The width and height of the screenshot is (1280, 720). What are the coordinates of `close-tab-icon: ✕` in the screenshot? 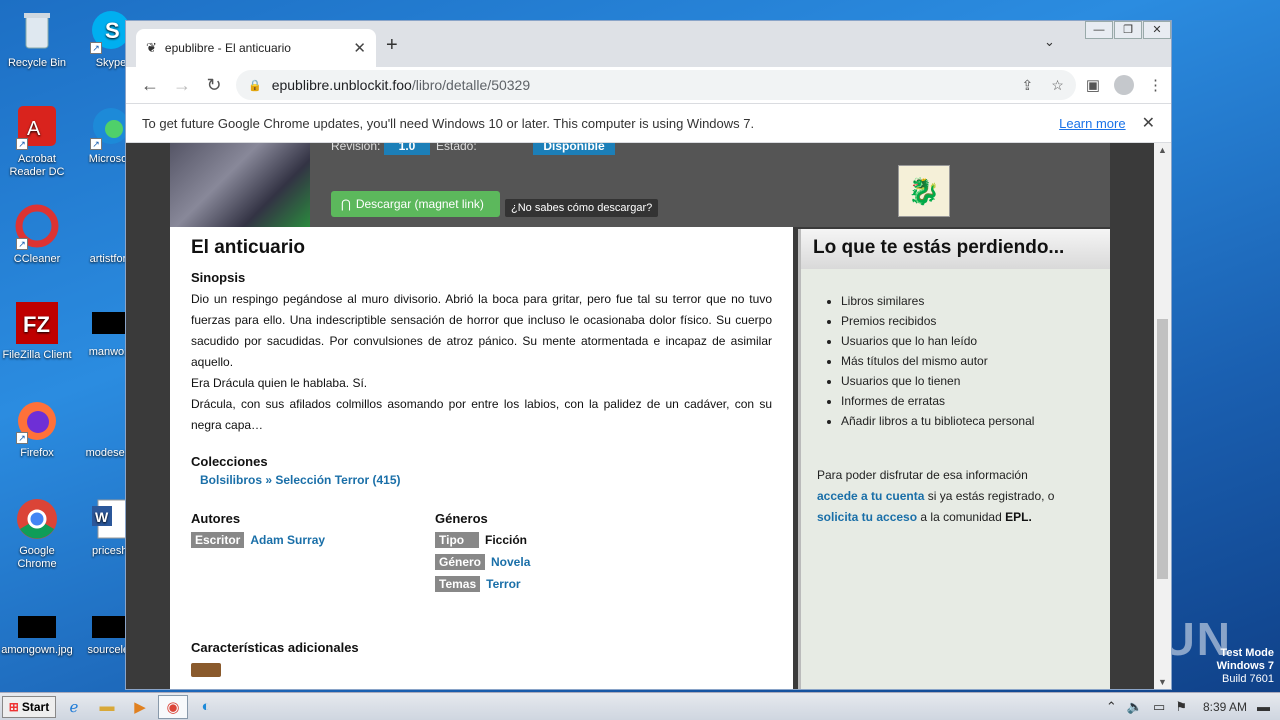 It's located at (359, 48).